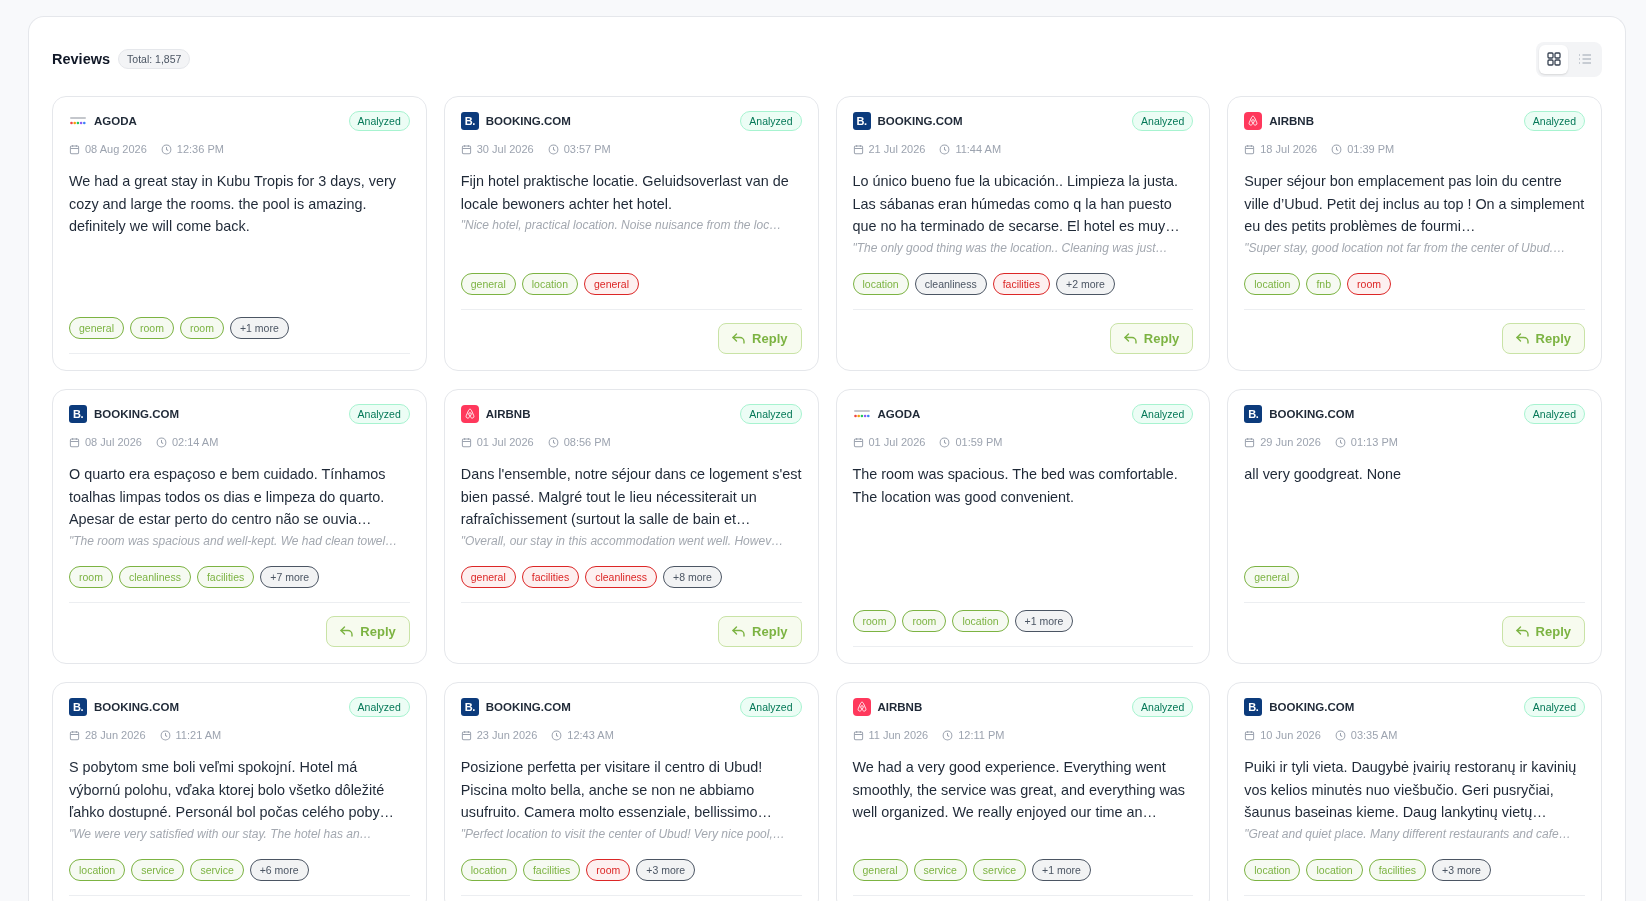 The image size is (1646, 901). I want to click on review-text: all very goodgreat. None, so click(1323, 474).